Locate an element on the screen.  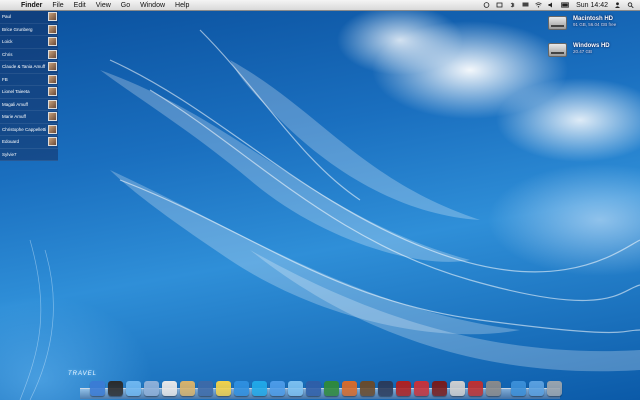
trash-icon is located at coordinates (554, 388).